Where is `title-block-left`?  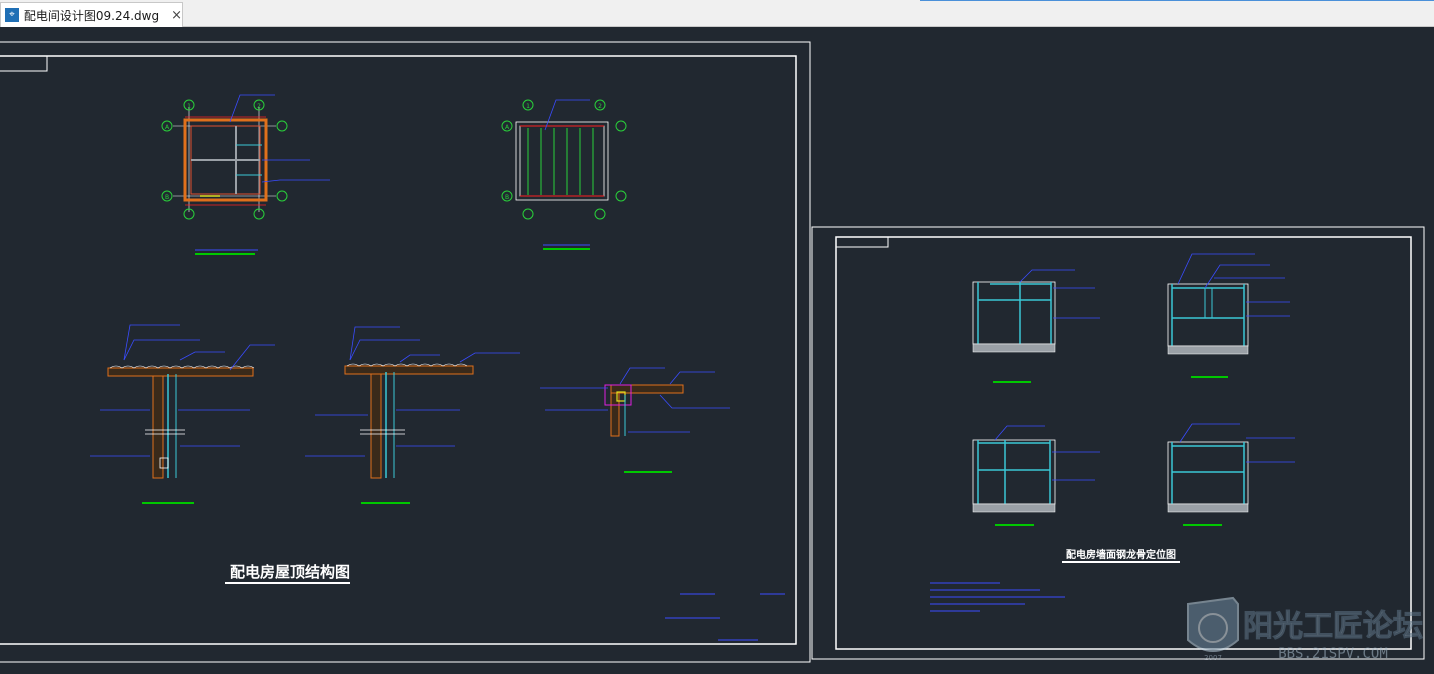 title-block-left is located at coordinates (505, 611).